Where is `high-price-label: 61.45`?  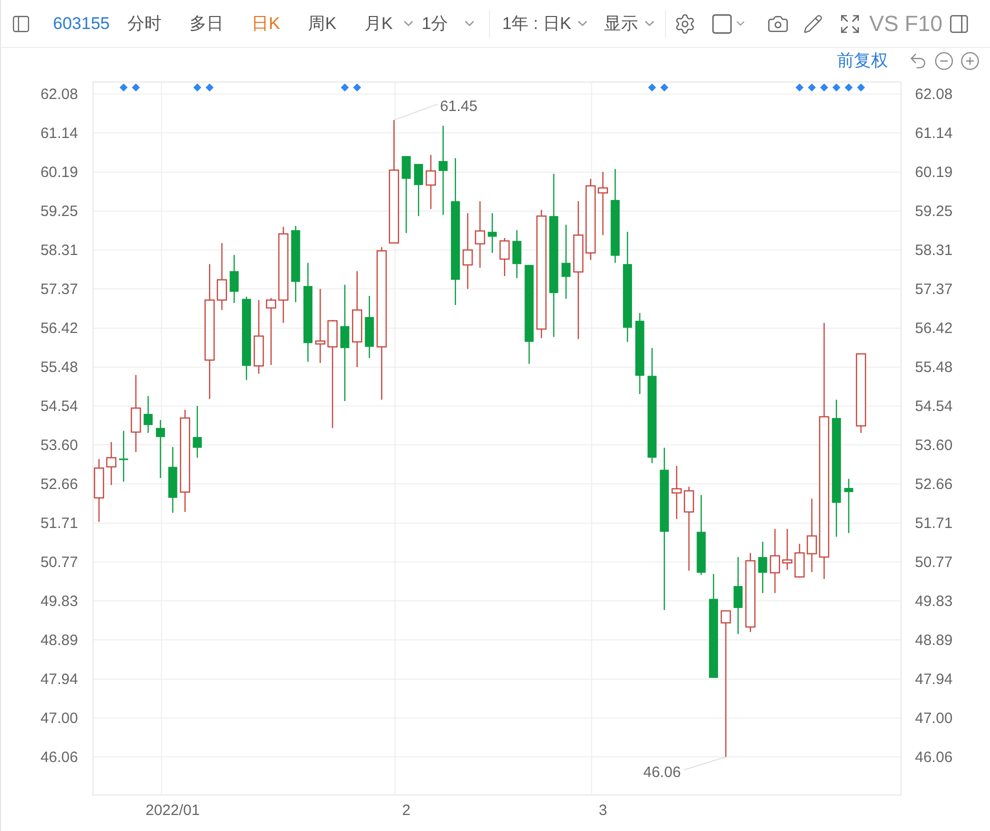 high-price-label: 61.45 is located at coordinates (459, 107).